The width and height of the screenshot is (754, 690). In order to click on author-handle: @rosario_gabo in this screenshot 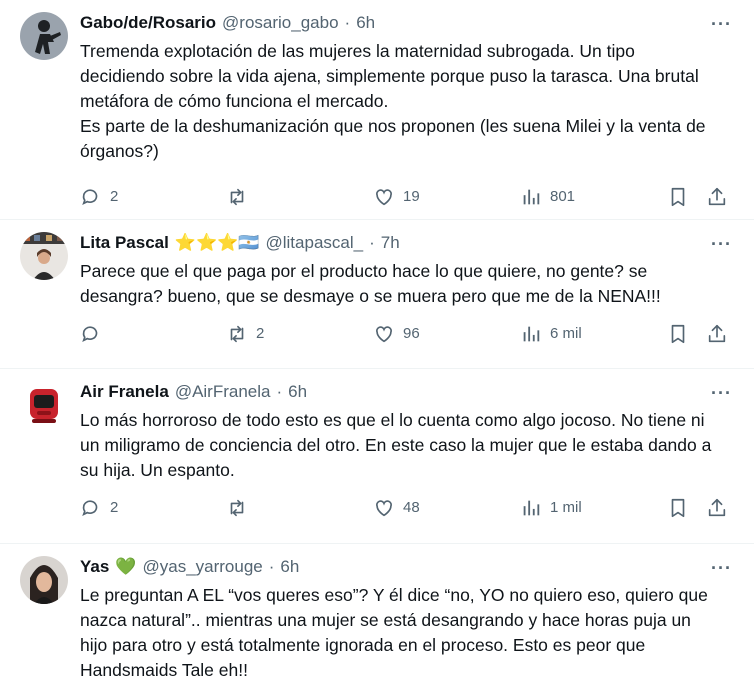, I will do `click(280, 23)`.